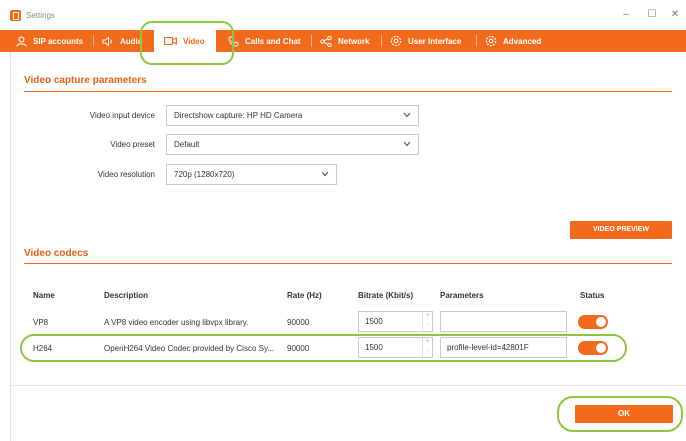  Describe the element at coordinates (304, 295) in the screenshot. I see `column-header-rate: Rate (Hz)` at that location.